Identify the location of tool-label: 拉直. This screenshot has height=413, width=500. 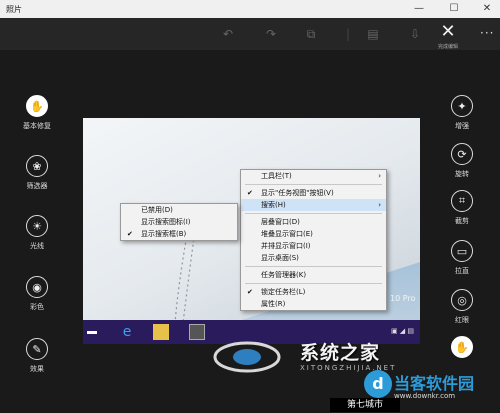
(462, 271).